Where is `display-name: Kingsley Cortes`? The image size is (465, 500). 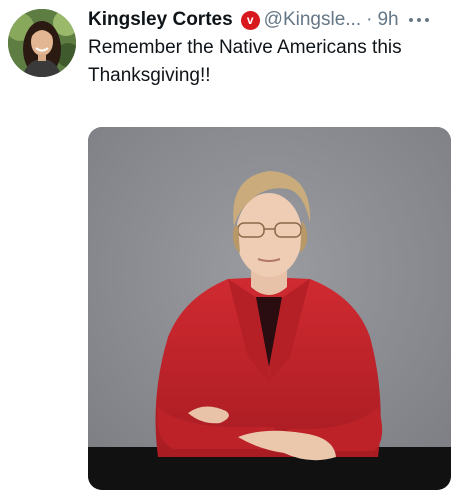 display-name: Kingsley Cortes is located at coordinates (160, 20).